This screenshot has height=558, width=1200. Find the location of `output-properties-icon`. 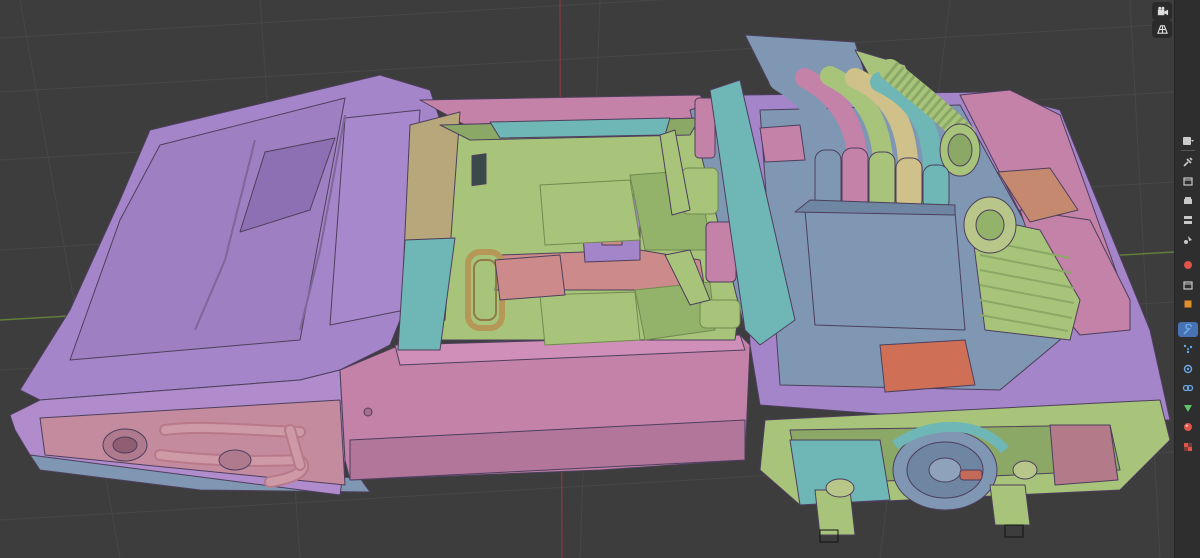

output-properties-icon is located at coordinates (1188, 200).